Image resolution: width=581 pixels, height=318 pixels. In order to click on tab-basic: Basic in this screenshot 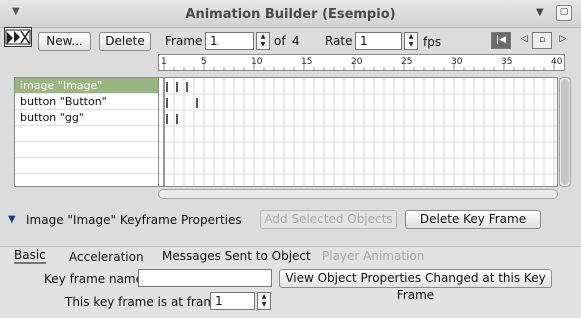, I will do `click(30, 256)`.